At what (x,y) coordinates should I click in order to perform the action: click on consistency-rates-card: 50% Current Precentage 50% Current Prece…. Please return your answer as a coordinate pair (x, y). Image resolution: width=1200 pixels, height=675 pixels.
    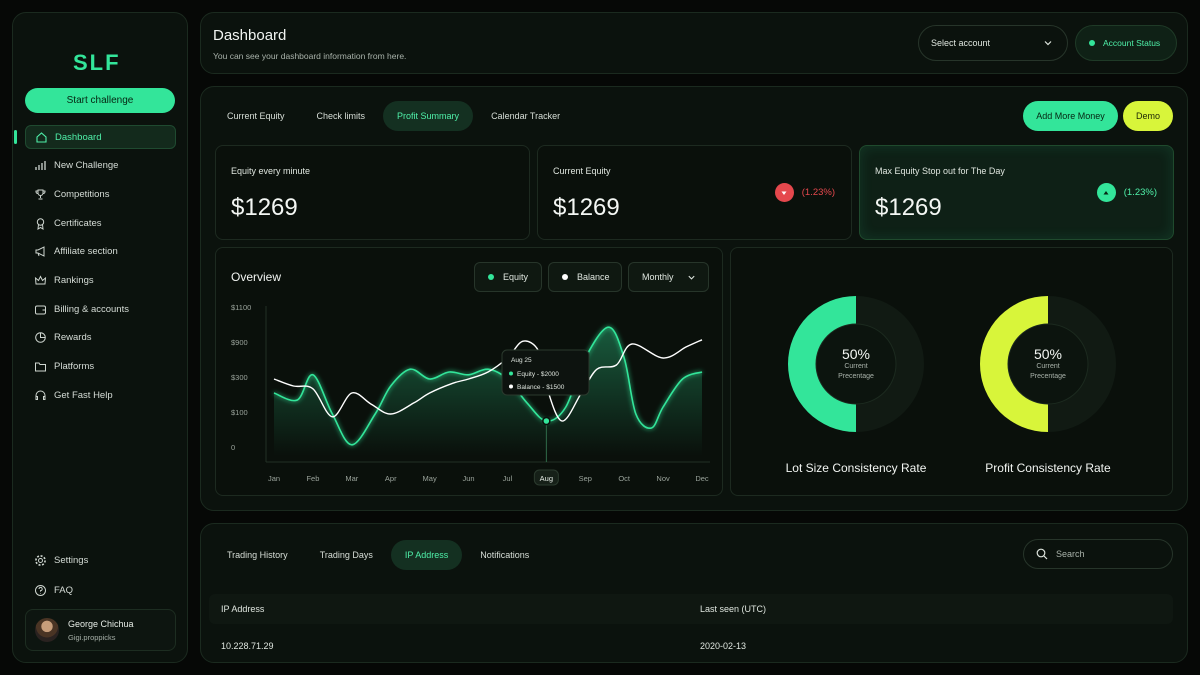
    Looking at the image, I should click on (951, 371).